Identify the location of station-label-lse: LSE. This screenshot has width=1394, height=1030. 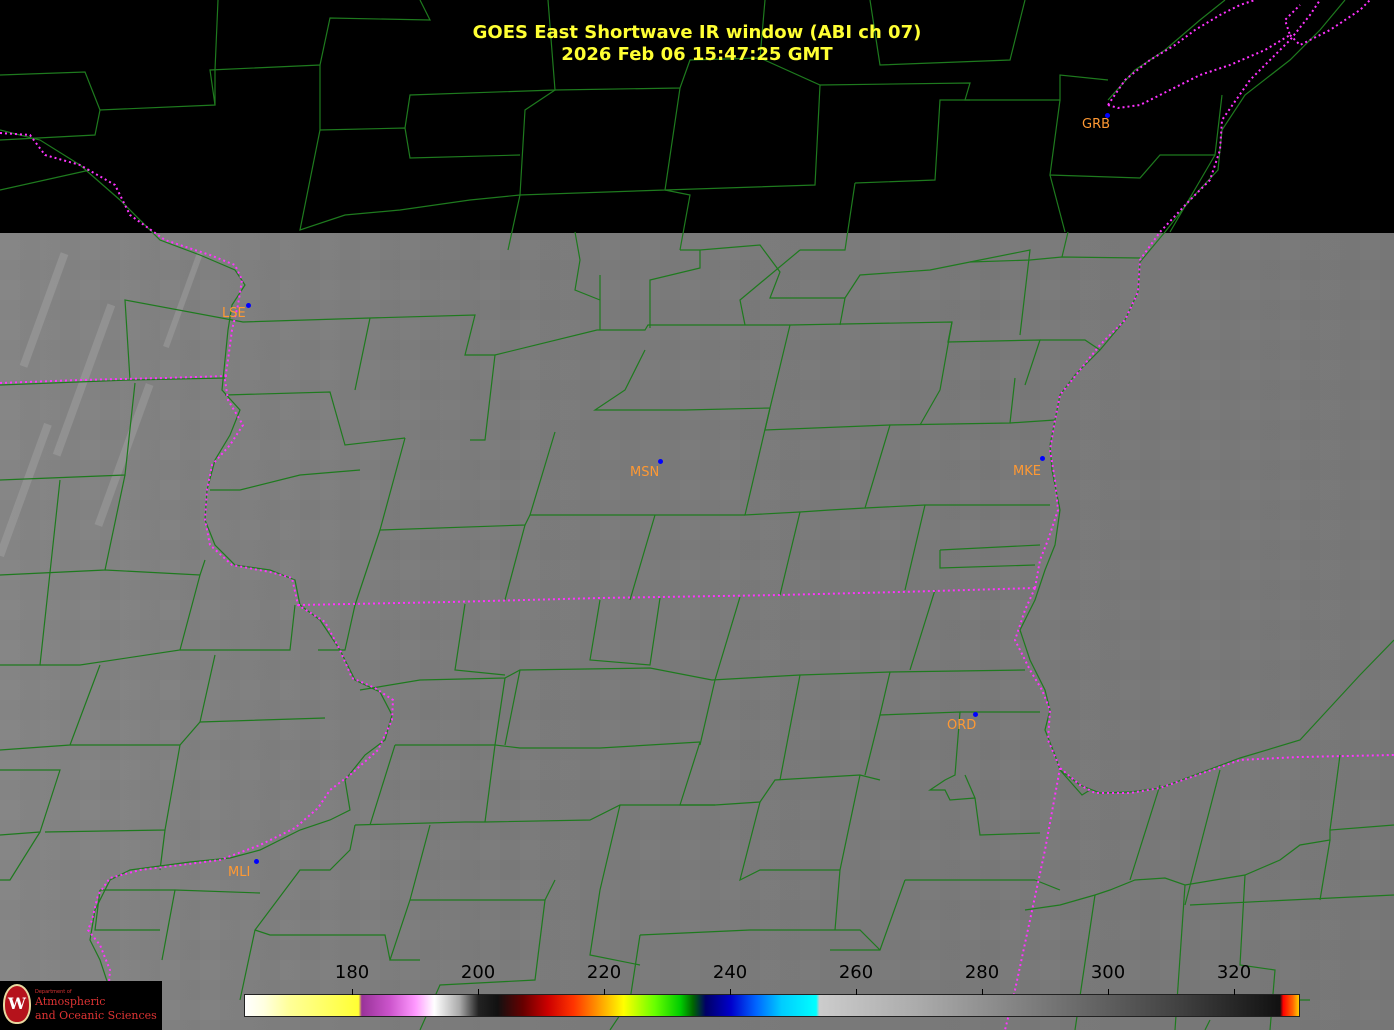
(234, 313).